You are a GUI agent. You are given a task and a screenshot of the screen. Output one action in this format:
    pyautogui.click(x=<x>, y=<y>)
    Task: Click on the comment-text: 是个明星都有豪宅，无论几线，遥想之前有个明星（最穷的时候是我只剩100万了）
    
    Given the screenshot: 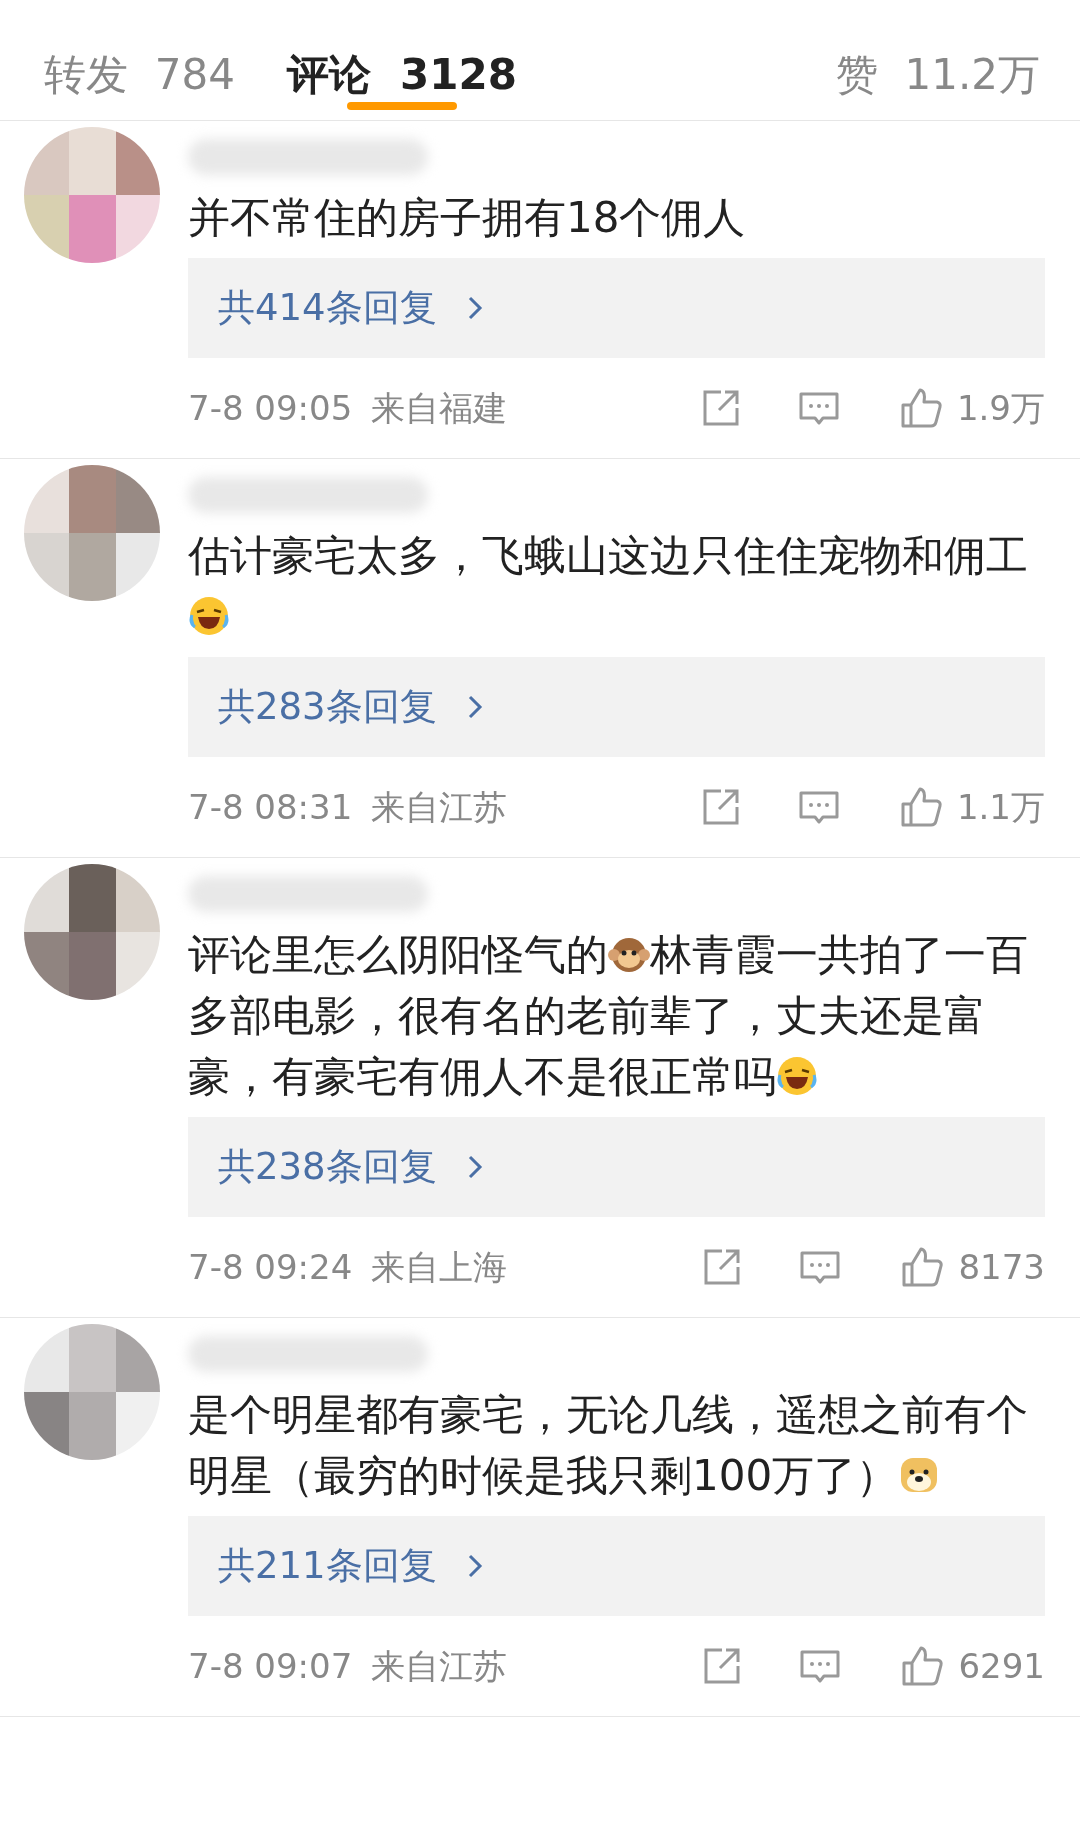 What is the action you would take?
    pyautogui.click(x=608, y=1445)
    